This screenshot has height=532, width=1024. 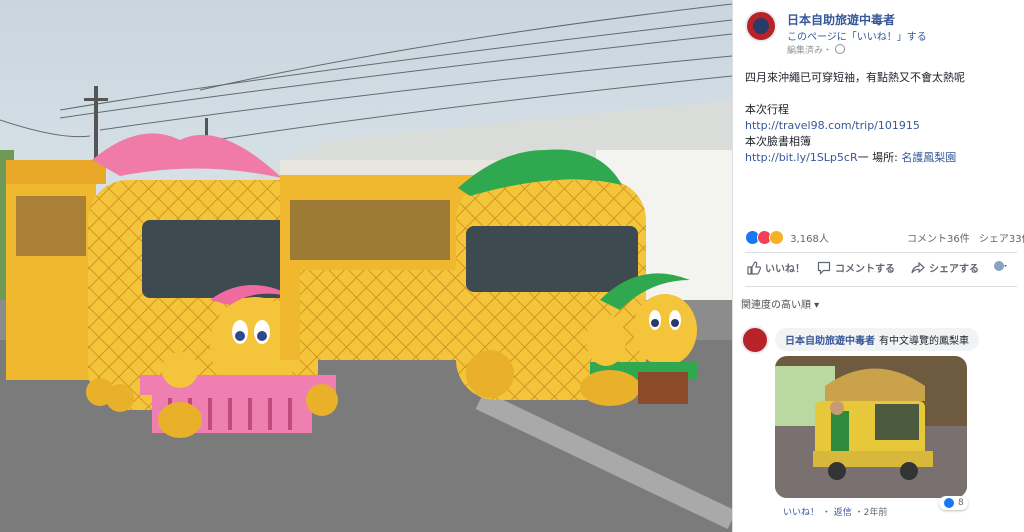 I want to click on comment-author-link: 日本自助旅遊中毒者, so click(x=830, y=341).